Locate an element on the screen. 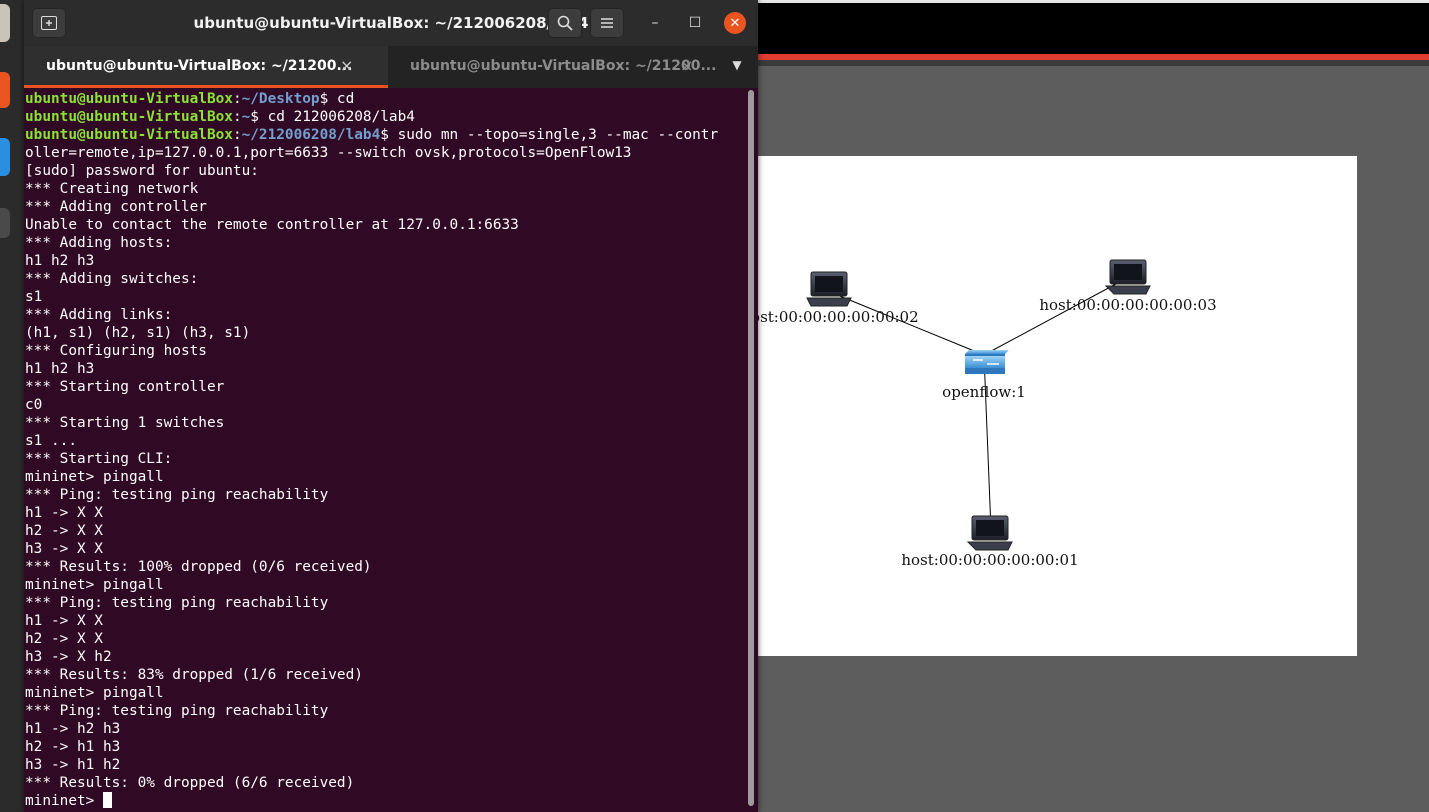 The image size is (1429, 812). output-line: [sudo] password for ubuntu: is located at coordinates (142, 171).